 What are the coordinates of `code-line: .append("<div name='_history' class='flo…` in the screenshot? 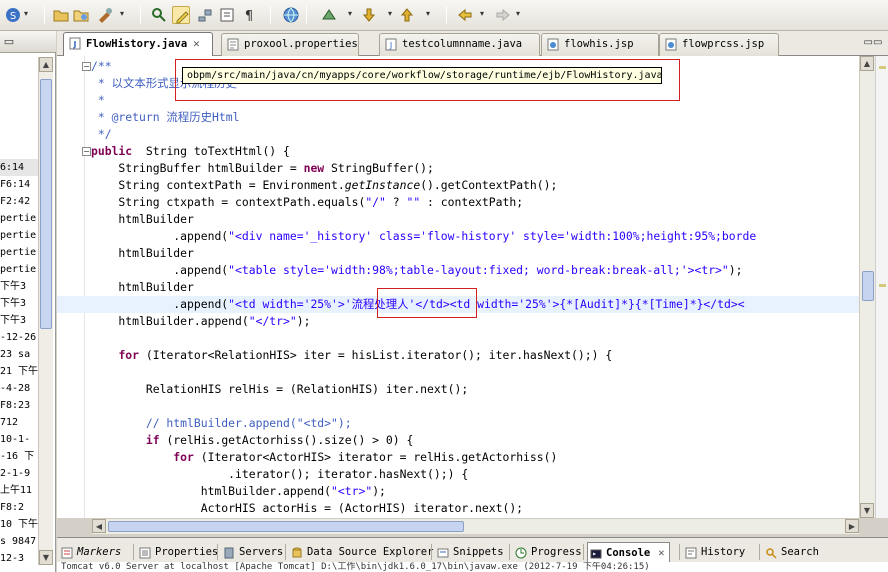 It's located at (482, 236).